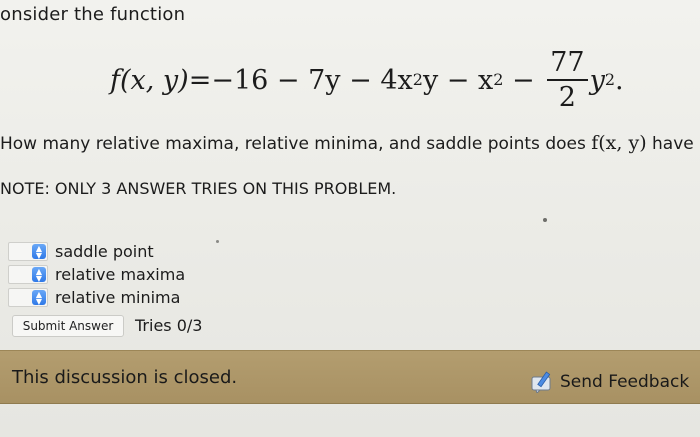  Describe the element at coordinates (619, 80) in the screenshot. I see `equation-end: .` at that location.